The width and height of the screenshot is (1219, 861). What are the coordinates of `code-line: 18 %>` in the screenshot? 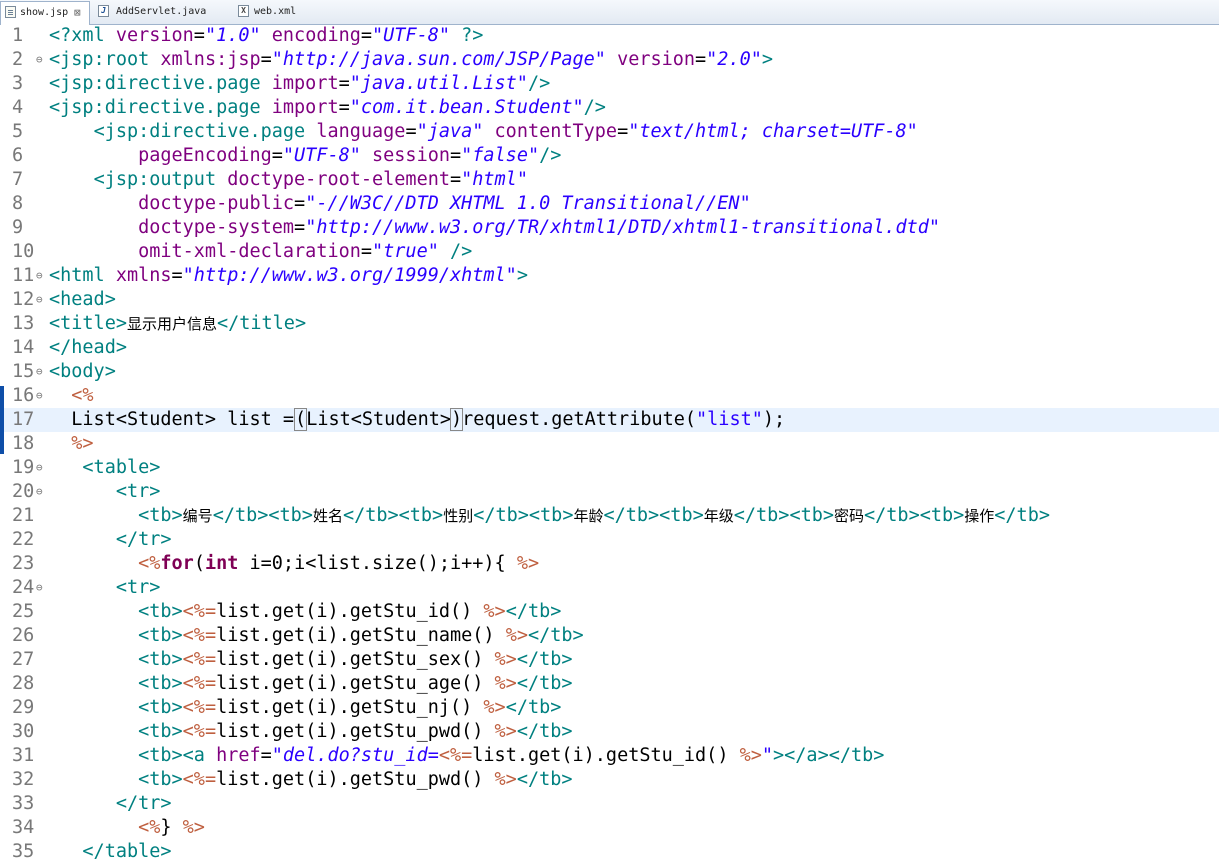 It's located at (609, 444).